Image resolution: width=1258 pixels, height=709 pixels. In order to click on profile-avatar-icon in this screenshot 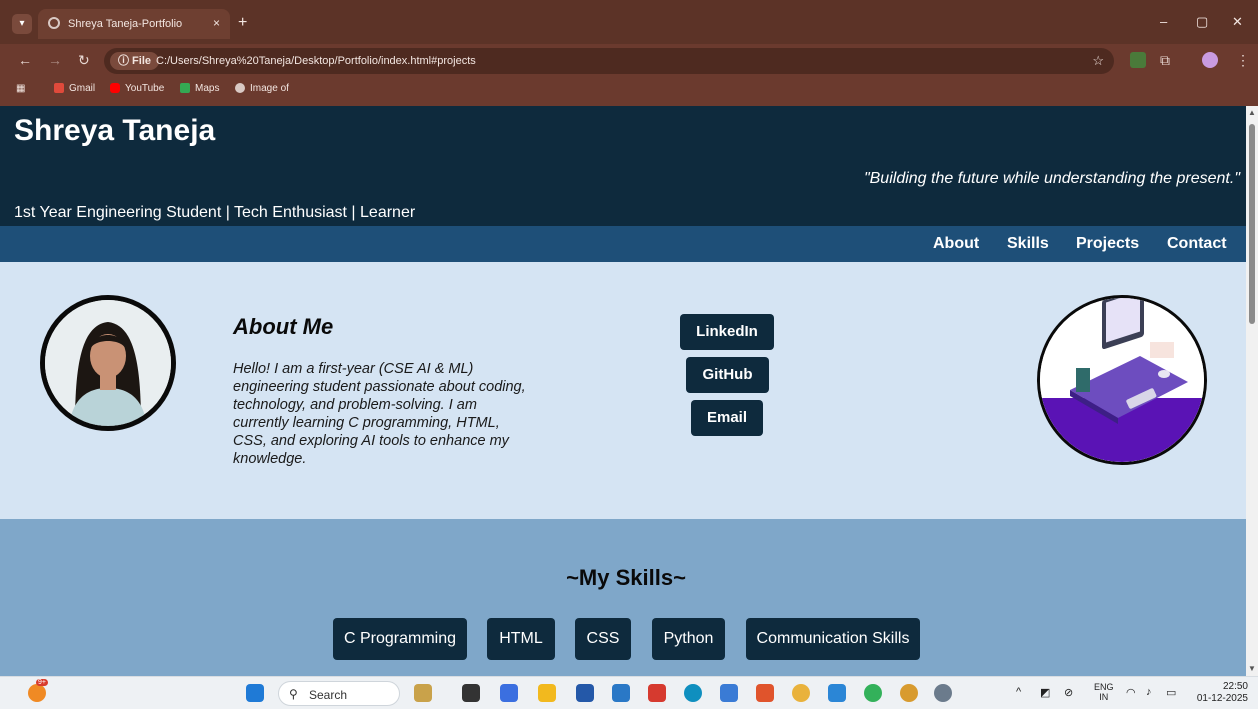, I will do `click(1210, 60)`.